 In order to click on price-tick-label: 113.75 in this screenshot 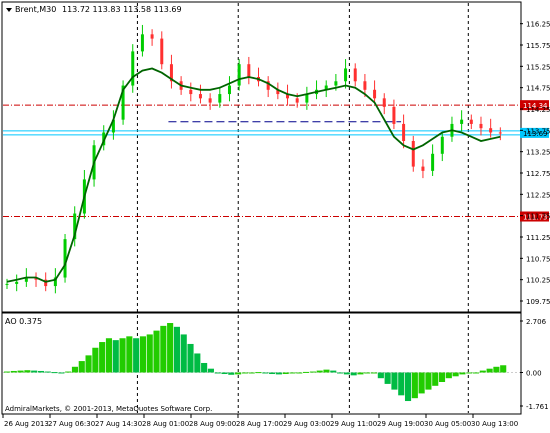, I will do `click(538, 131)`.